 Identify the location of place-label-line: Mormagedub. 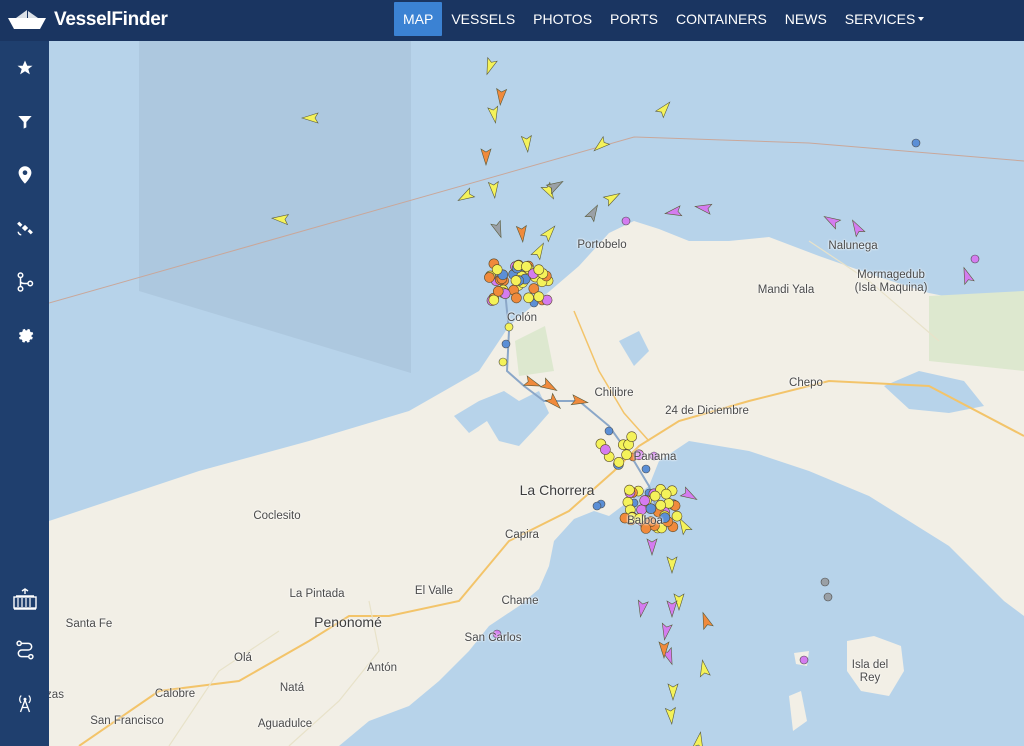
(891, 275).